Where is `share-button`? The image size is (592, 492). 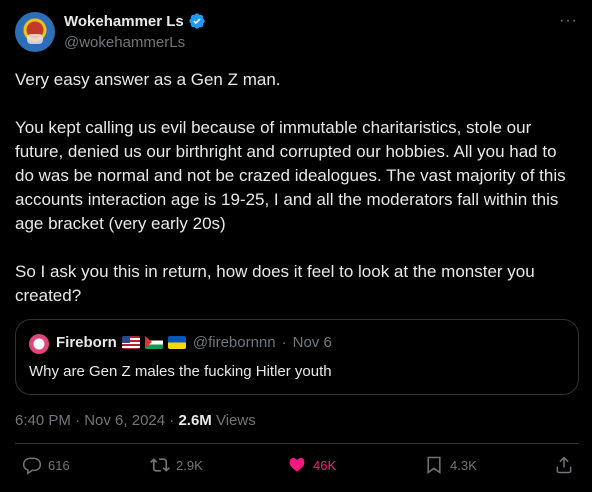
share-button is located at coordinates (564, 465).